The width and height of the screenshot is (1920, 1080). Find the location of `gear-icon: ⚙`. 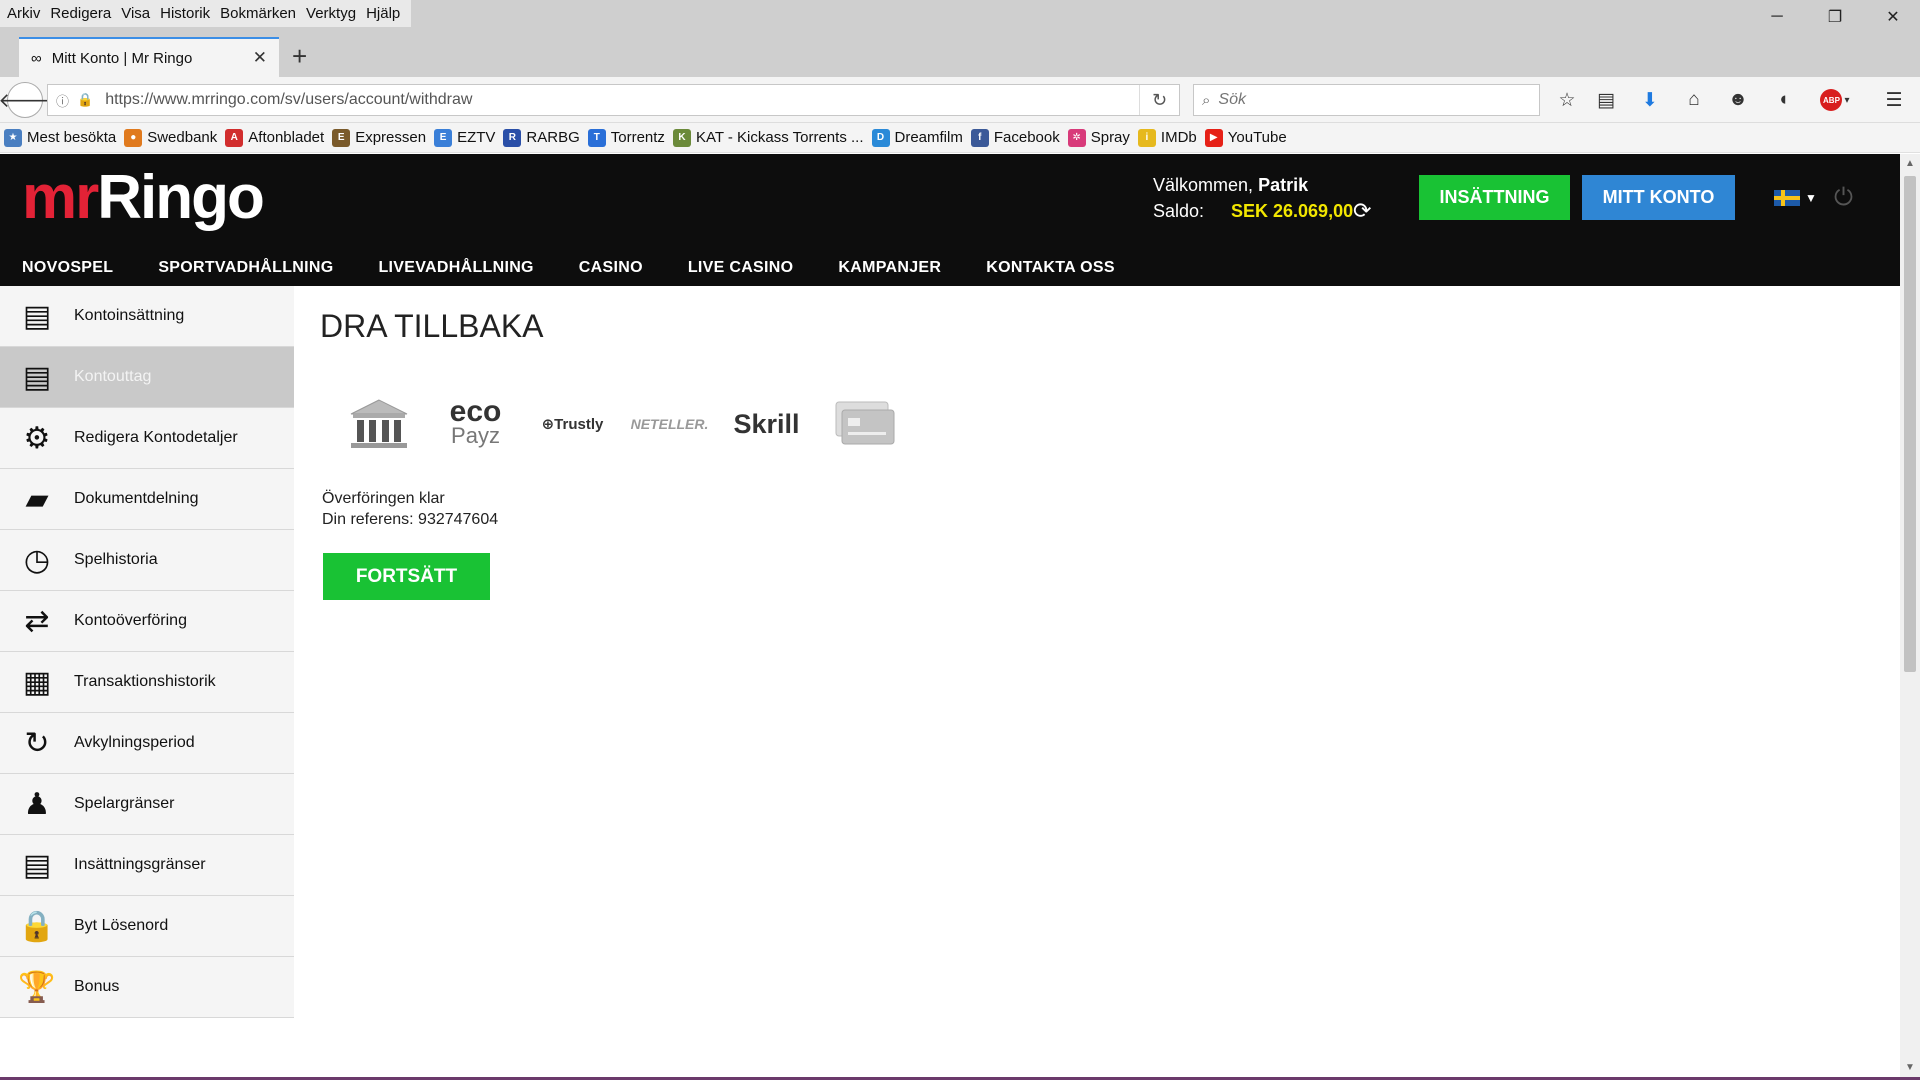

gear-icon: ⚙ is located at coordinates (37, 438).